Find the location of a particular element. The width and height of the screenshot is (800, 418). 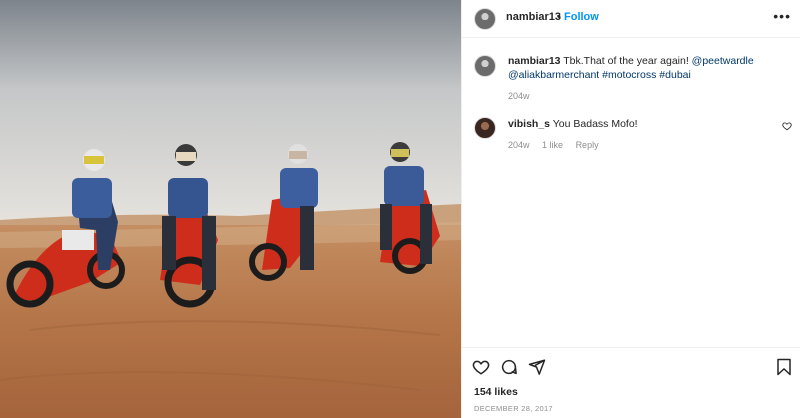

comment-icon is located at coordinates (509, 367).